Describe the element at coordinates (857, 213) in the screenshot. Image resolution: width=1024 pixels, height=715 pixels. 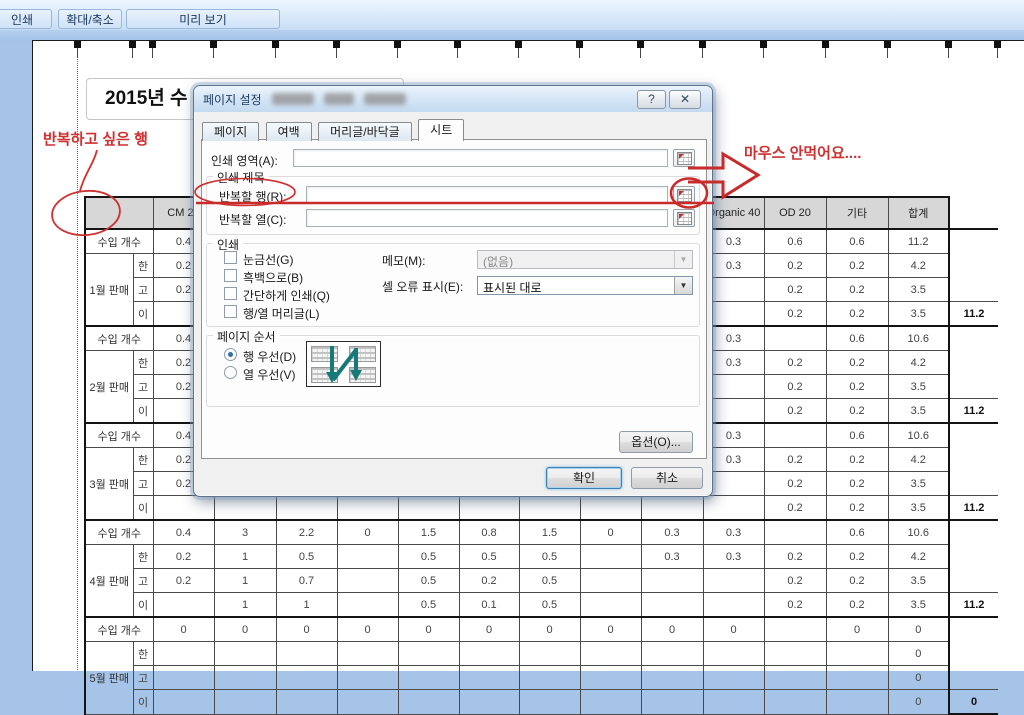
I see `table-header-cell: 기타` at that location.